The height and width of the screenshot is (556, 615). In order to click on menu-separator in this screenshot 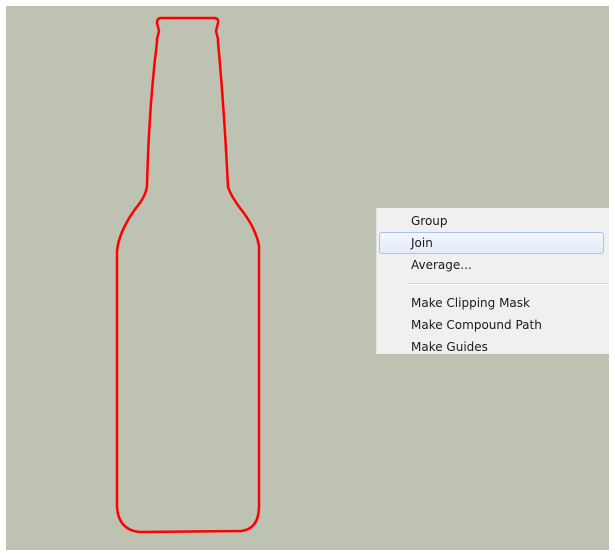, I will do `click(507, 284)`.